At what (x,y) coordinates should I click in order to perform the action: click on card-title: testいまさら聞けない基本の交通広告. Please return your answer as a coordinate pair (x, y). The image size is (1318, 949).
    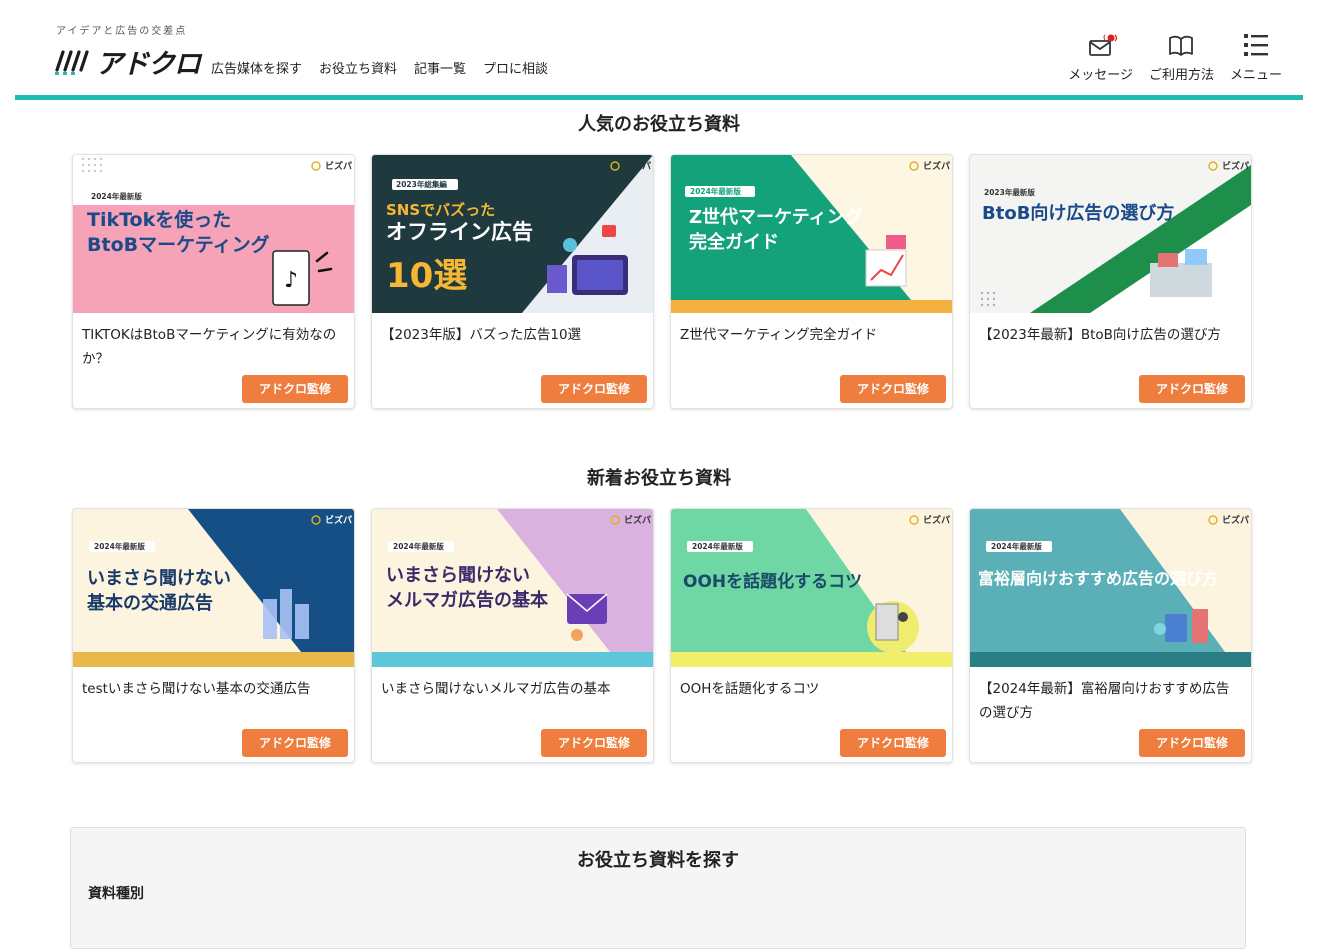
    Looking at the image, I should click on (213, 684).